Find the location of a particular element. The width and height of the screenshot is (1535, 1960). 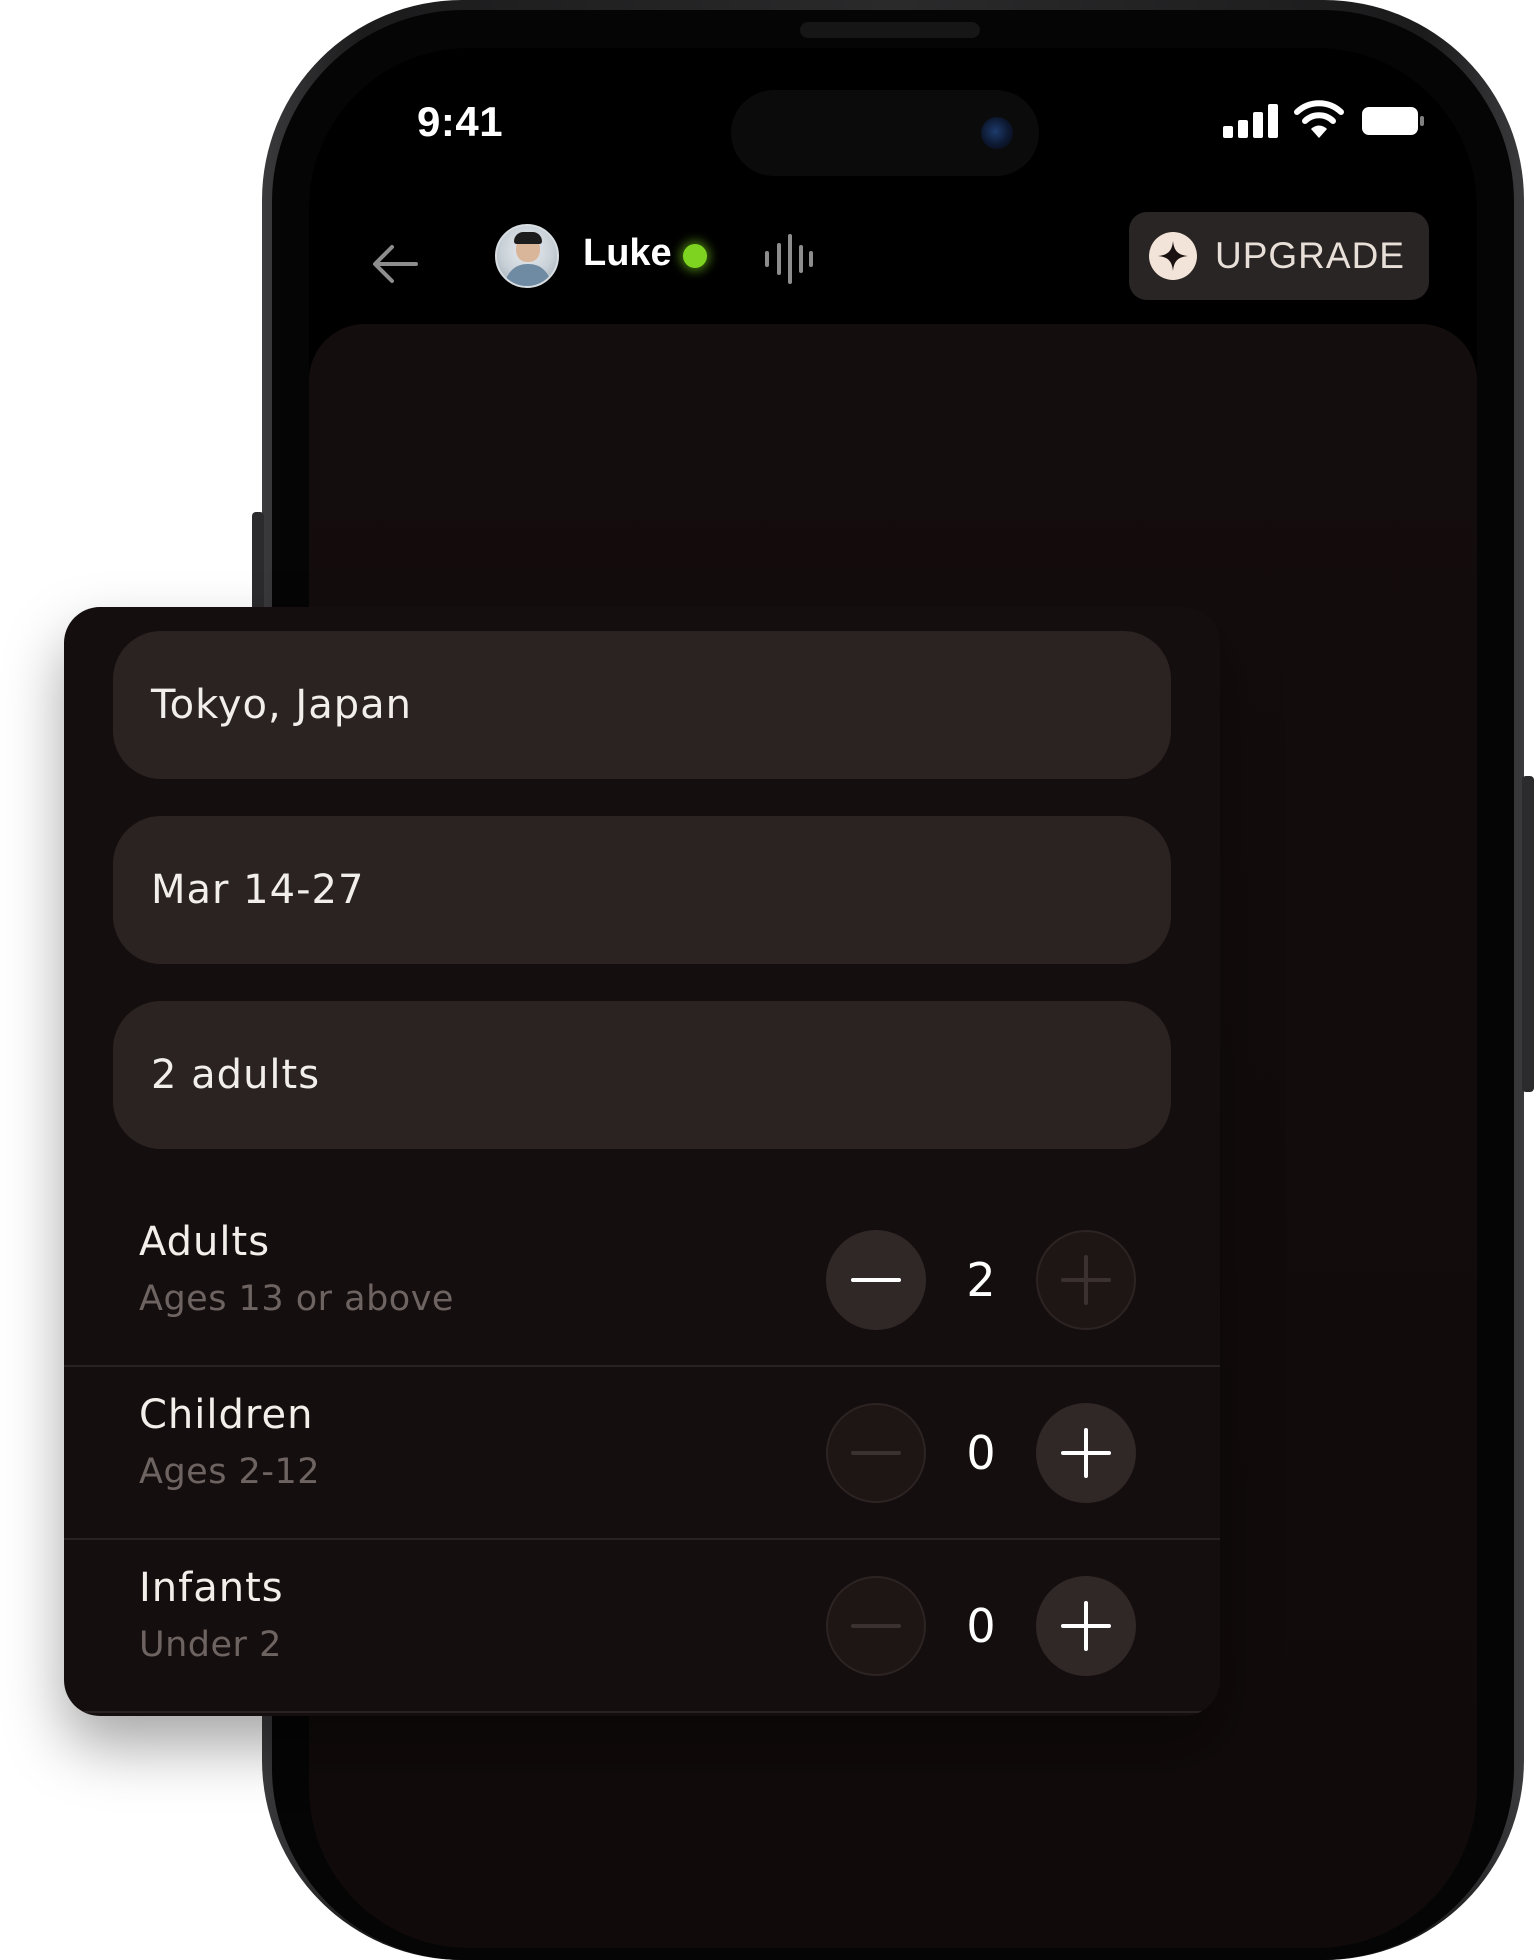

upgrade-button: UPGRADE is located at coordinates (1279, 256).